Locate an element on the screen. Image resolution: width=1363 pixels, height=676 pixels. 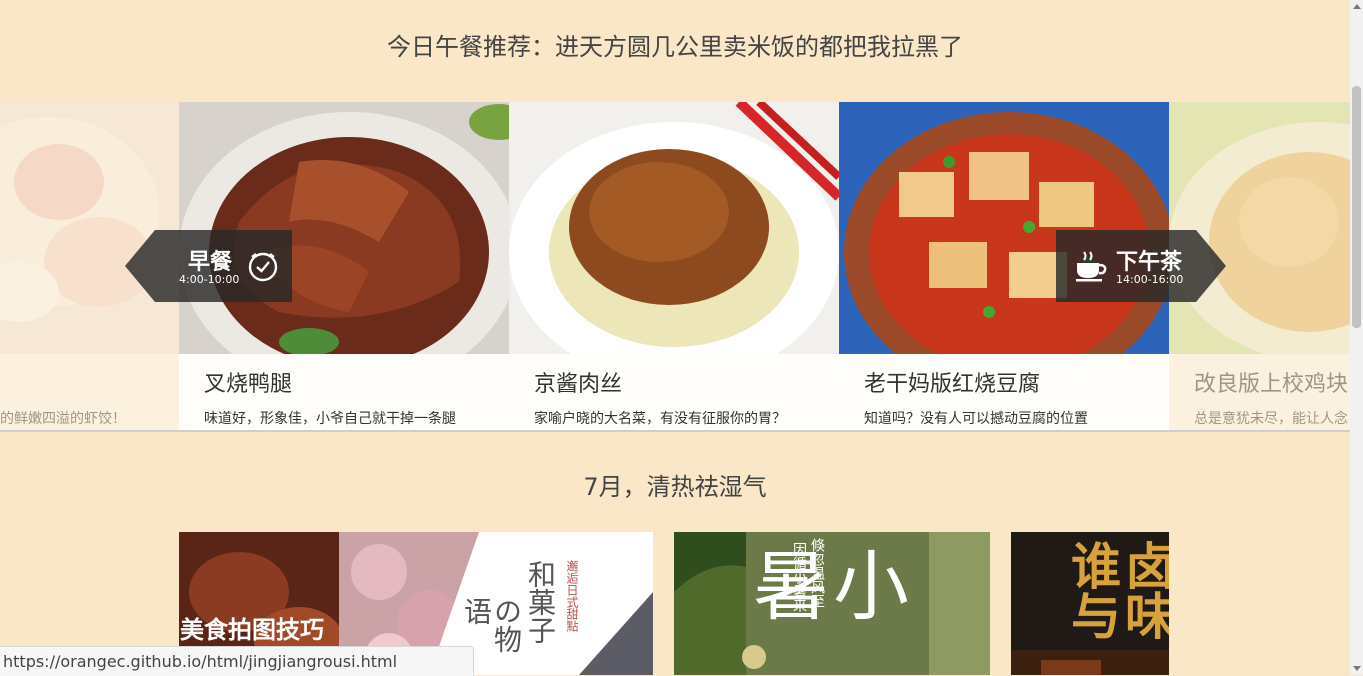
right-arrow-shape is located at coordinates (1211, 266).